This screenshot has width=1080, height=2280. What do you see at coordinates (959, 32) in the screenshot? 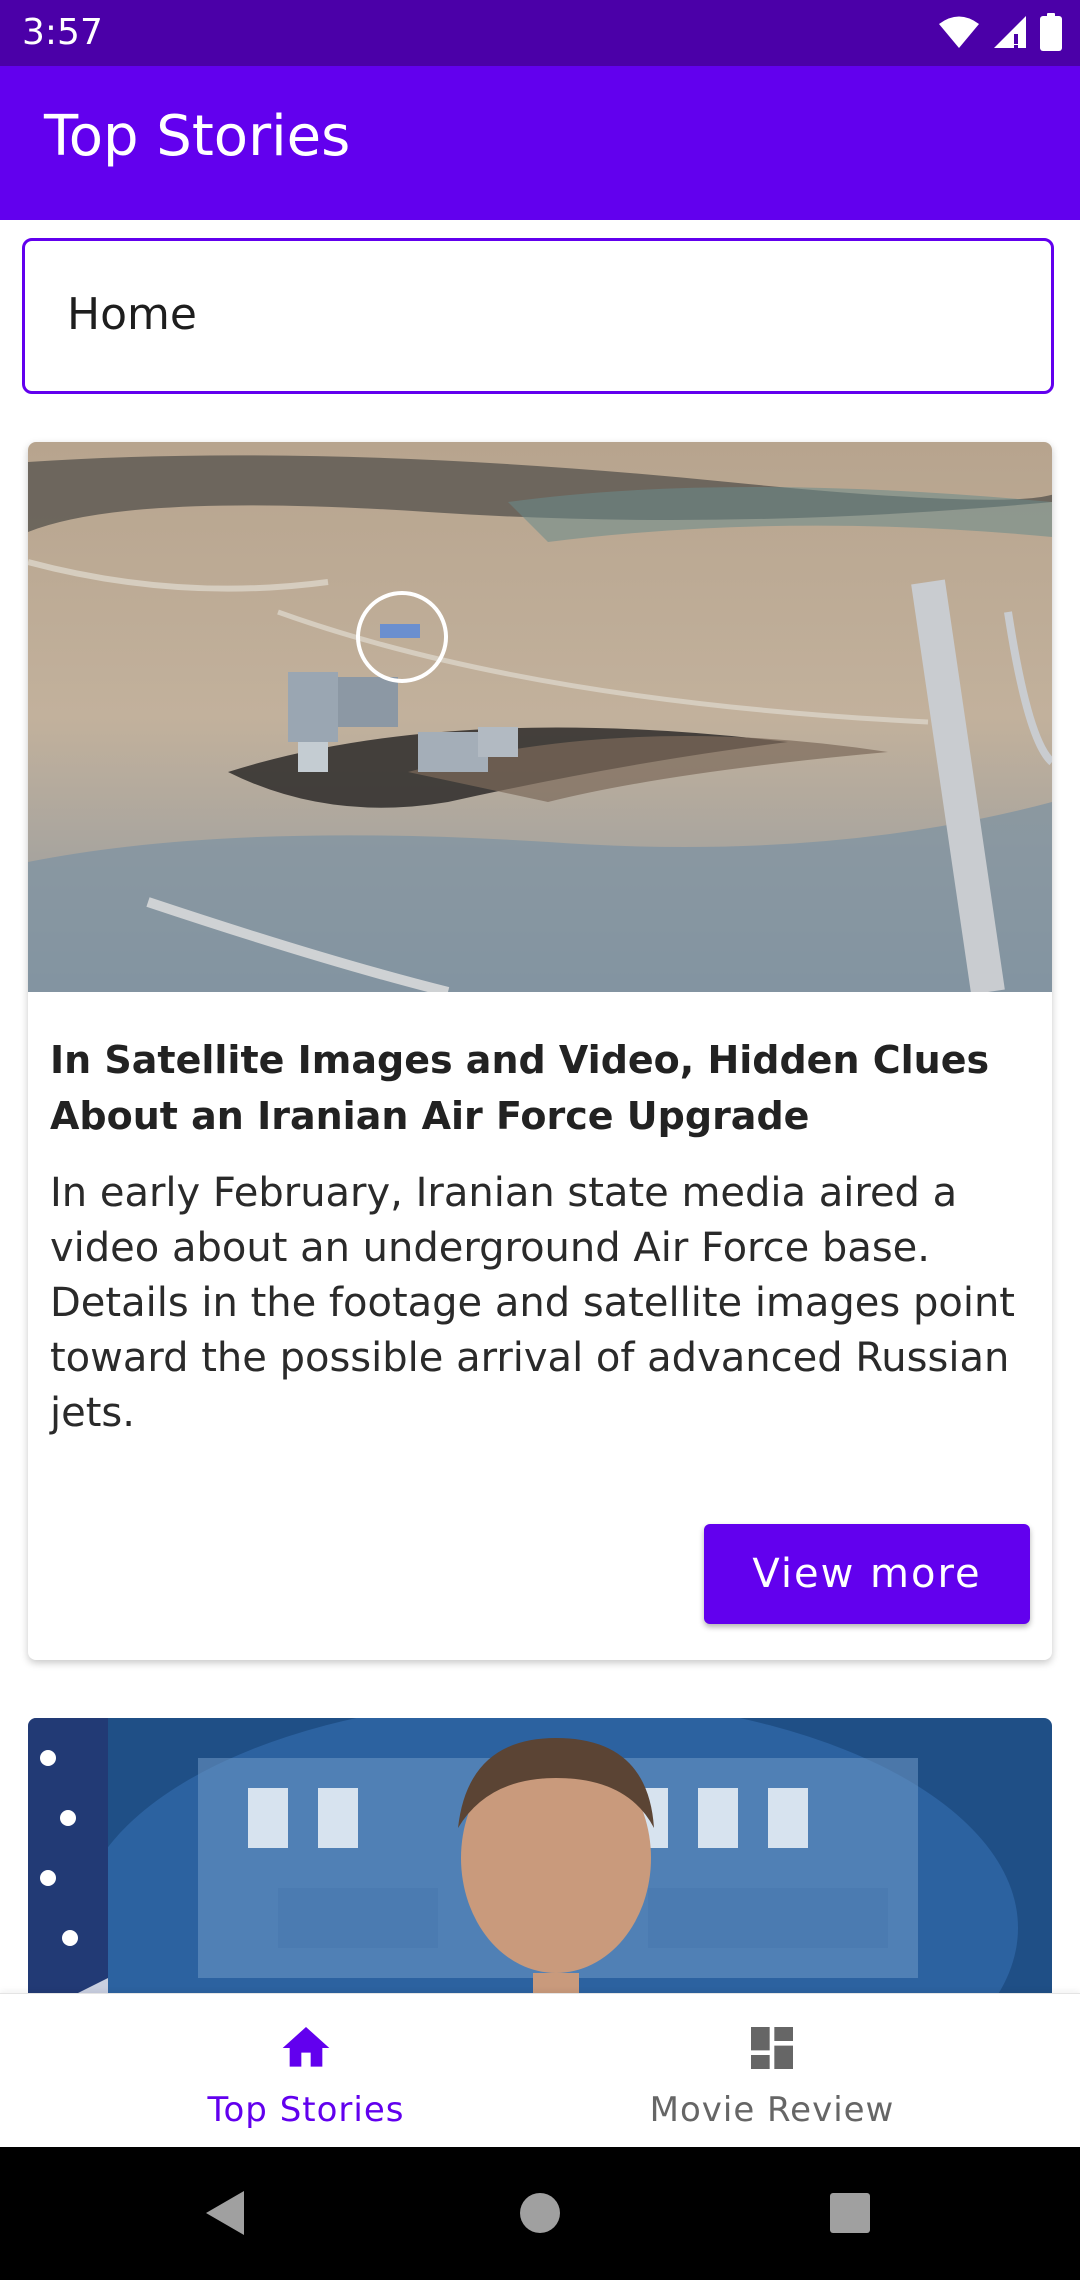
I see `wifi-icon` at bounding box center [959, 32].